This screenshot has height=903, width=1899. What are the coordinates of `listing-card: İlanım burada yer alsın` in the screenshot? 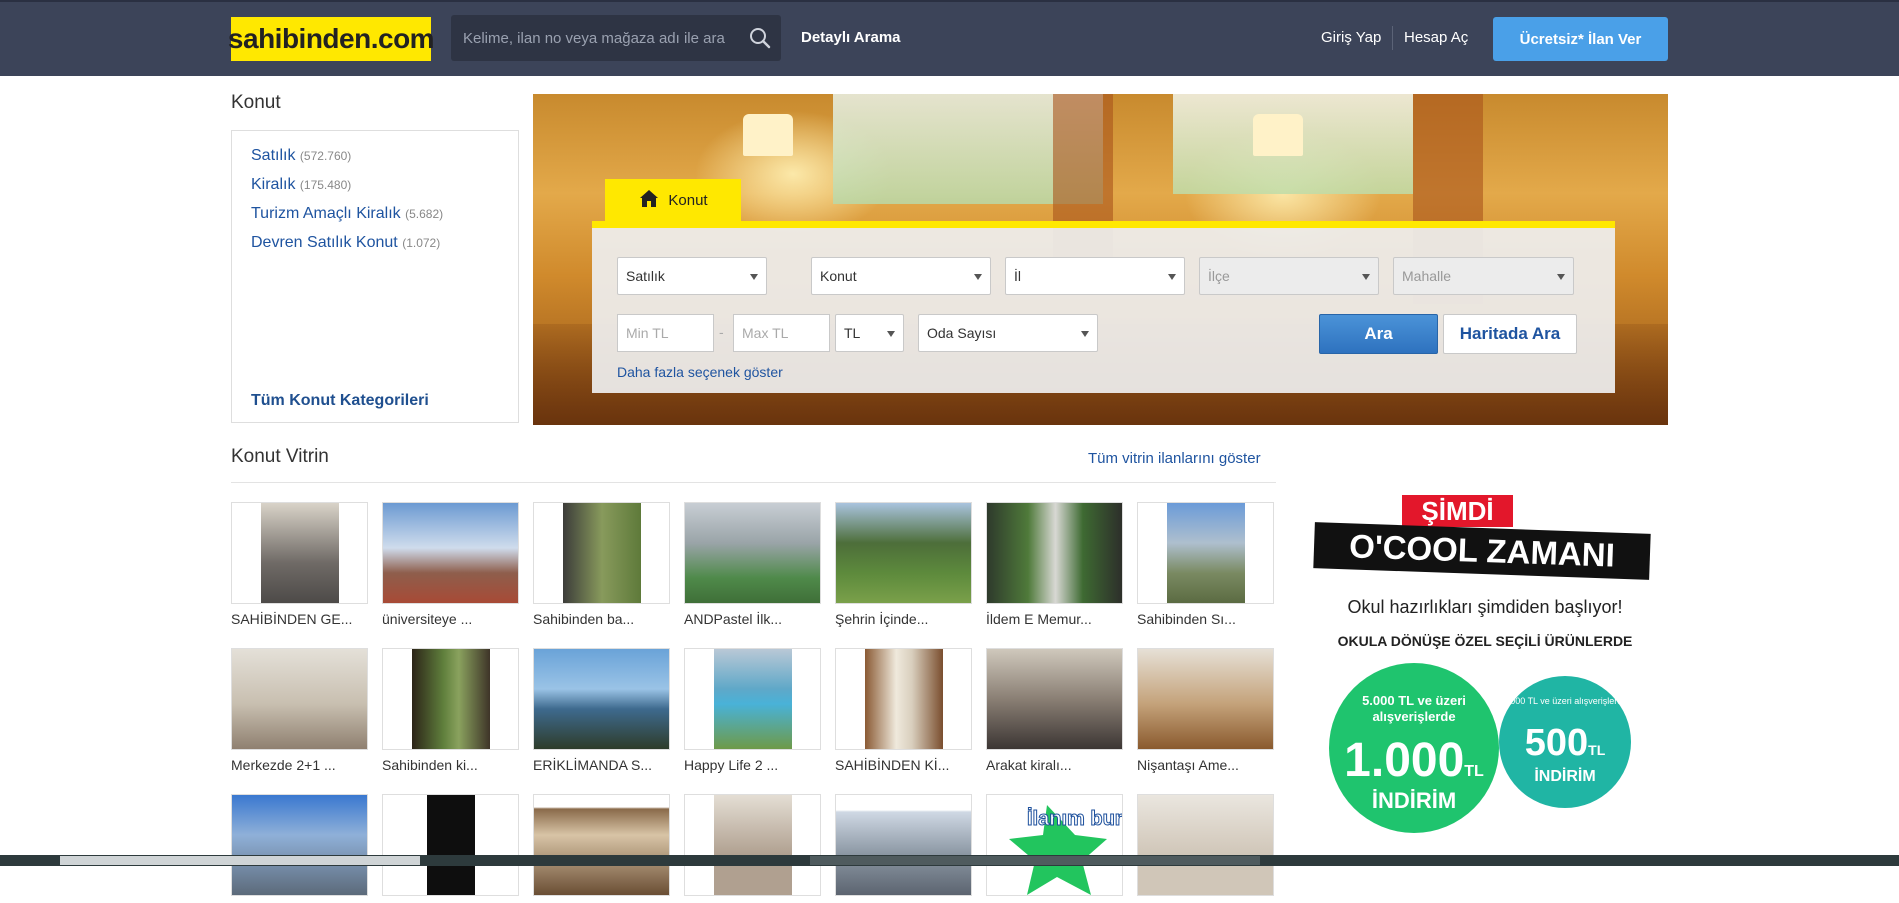 It's located at (1054, 848).